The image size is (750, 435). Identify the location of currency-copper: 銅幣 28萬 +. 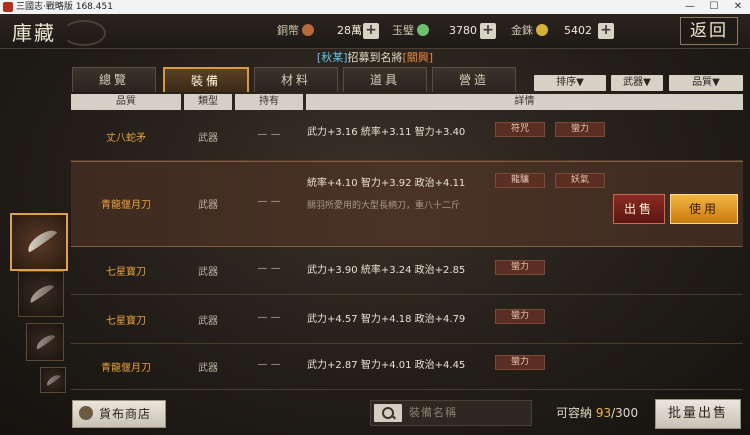
(328, 31).